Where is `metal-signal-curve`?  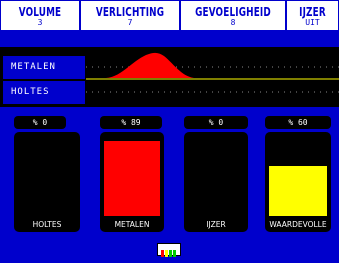 metal-signal-curve is located at coordinates (150, 65).